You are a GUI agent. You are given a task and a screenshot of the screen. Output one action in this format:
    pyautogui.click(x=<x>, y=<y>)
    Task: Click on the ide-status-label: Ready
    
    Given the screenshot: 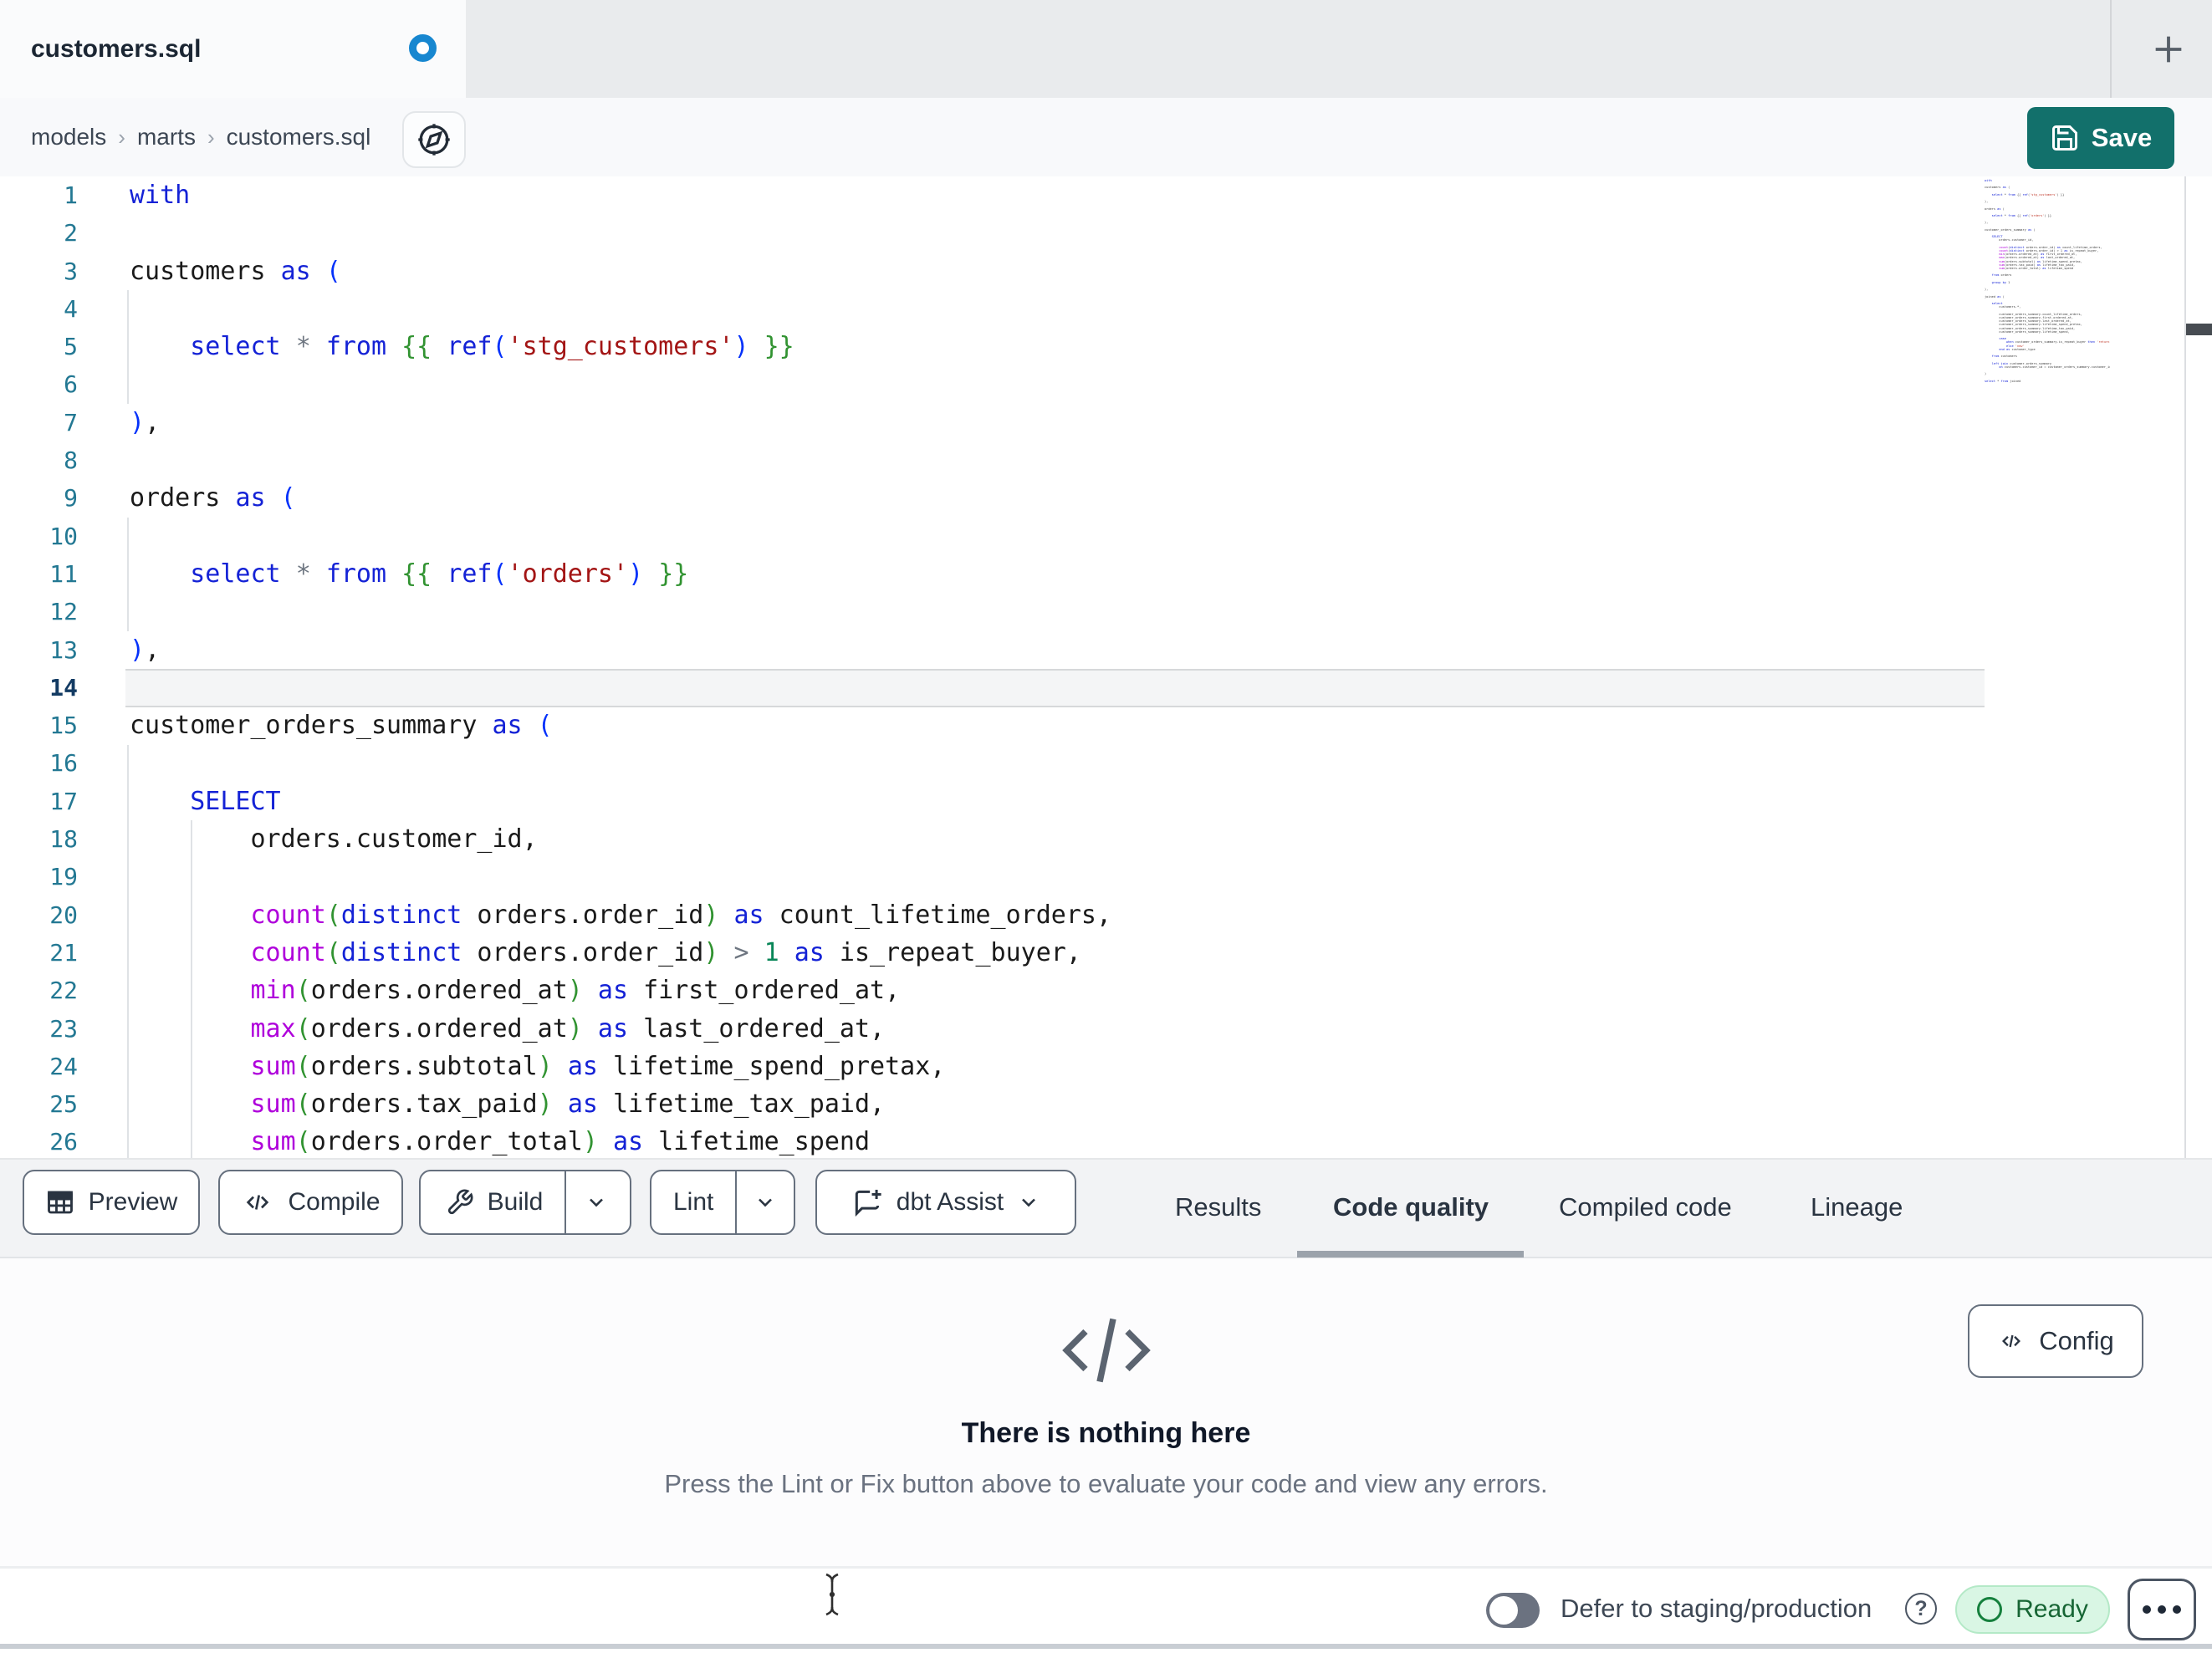 What is the action you would take?
    pyautogui.click(x=2051, y=1609)
    